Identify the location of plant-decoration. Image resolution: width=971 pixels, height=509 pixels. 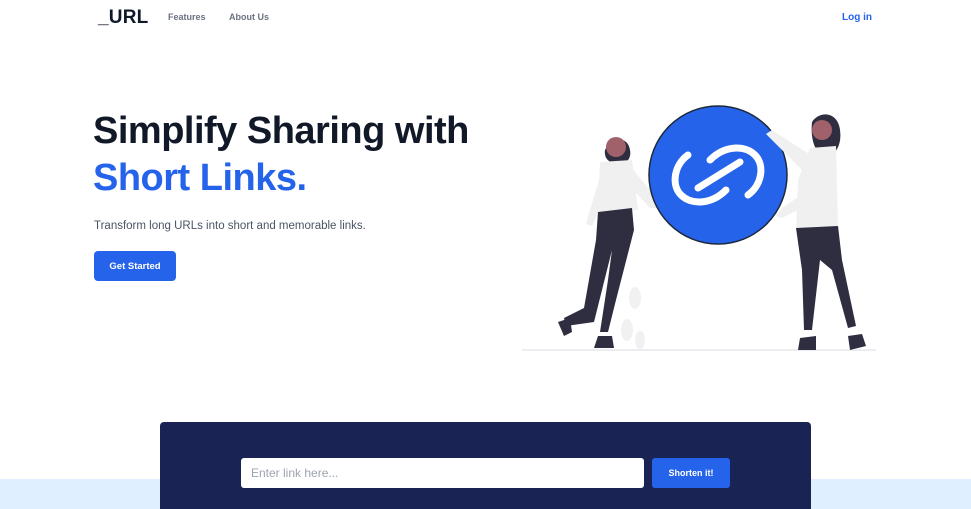
(633, 318).